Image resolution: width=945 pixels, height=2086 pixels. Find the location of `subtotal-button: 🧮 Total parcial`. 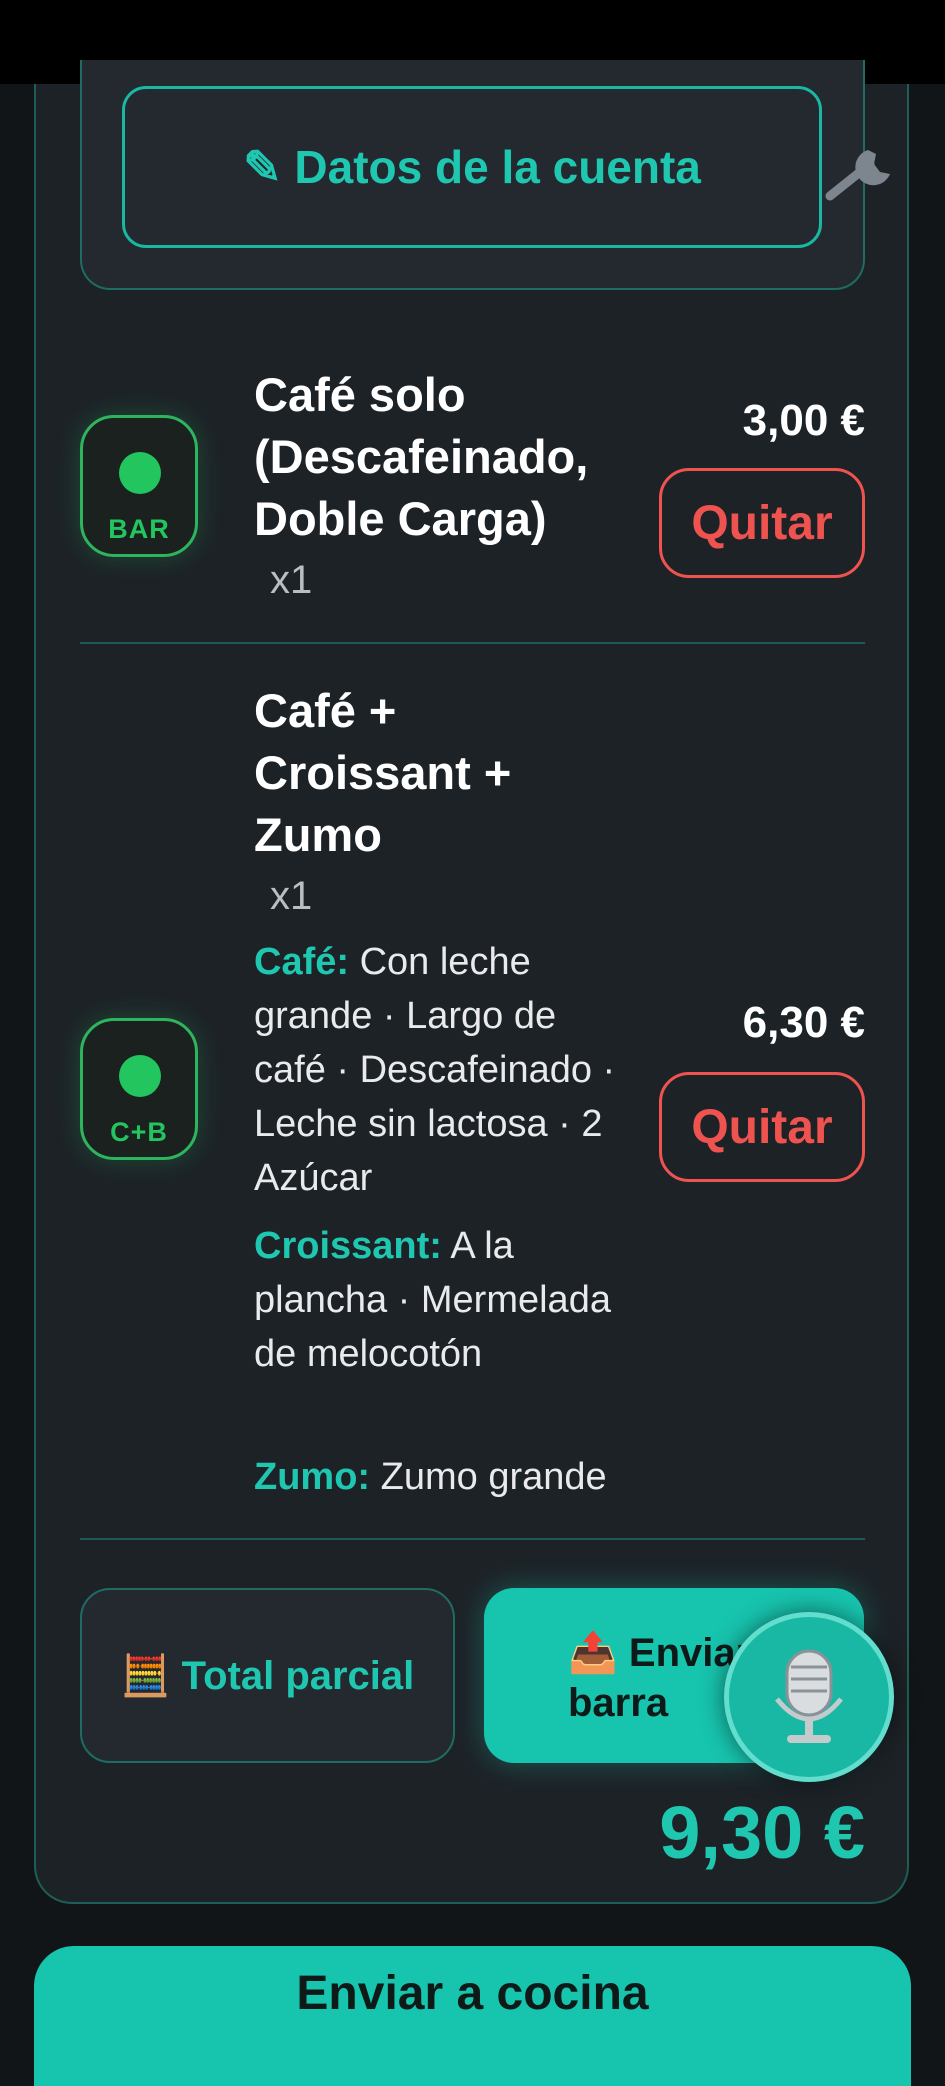

subtotal-button: 🧮 Total parcial is located at coordinates (267, 1675).